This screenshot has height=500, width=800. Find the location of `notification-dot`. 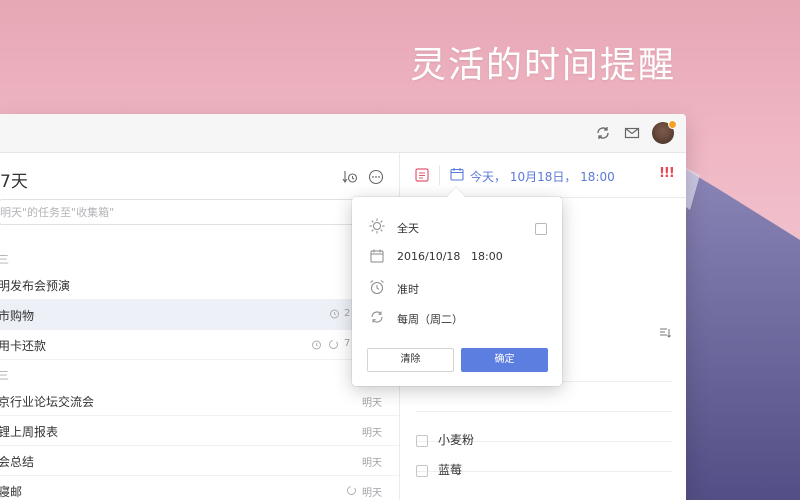

notification-dot is located at coordinates (672, 124).